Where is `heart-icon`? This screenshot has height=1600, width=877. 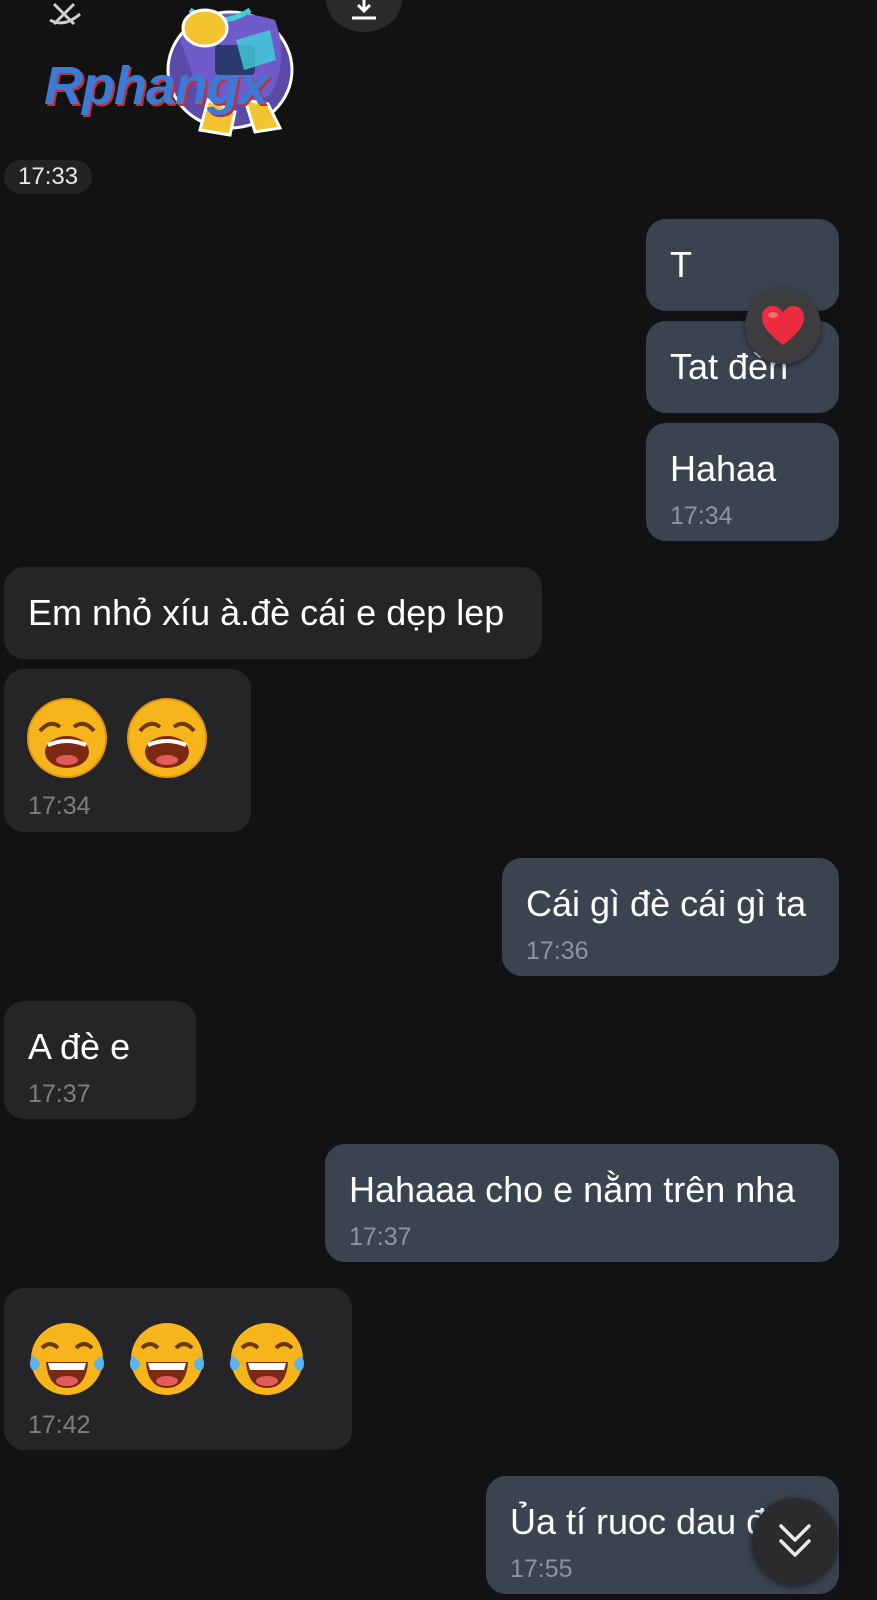 heart-icon is located at coordinates (783, 325).